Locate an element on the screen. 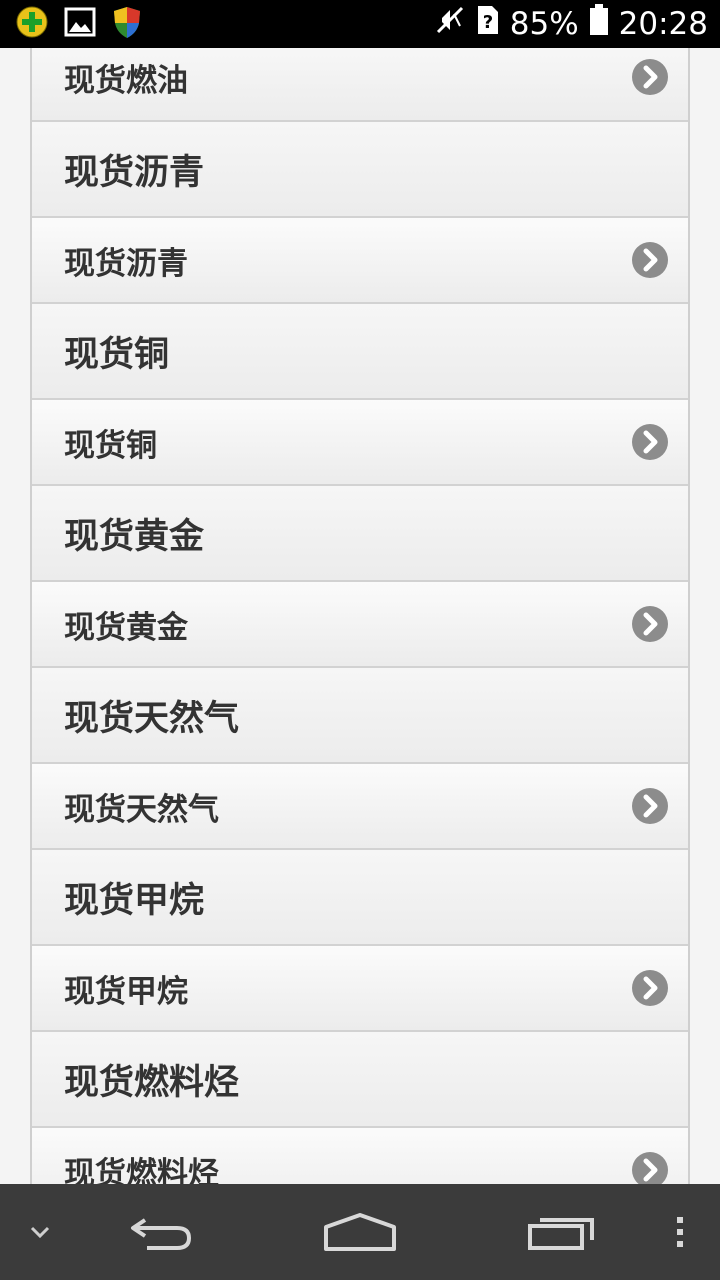  list-item: 现货燃油 is located at coordinates (360, 84).